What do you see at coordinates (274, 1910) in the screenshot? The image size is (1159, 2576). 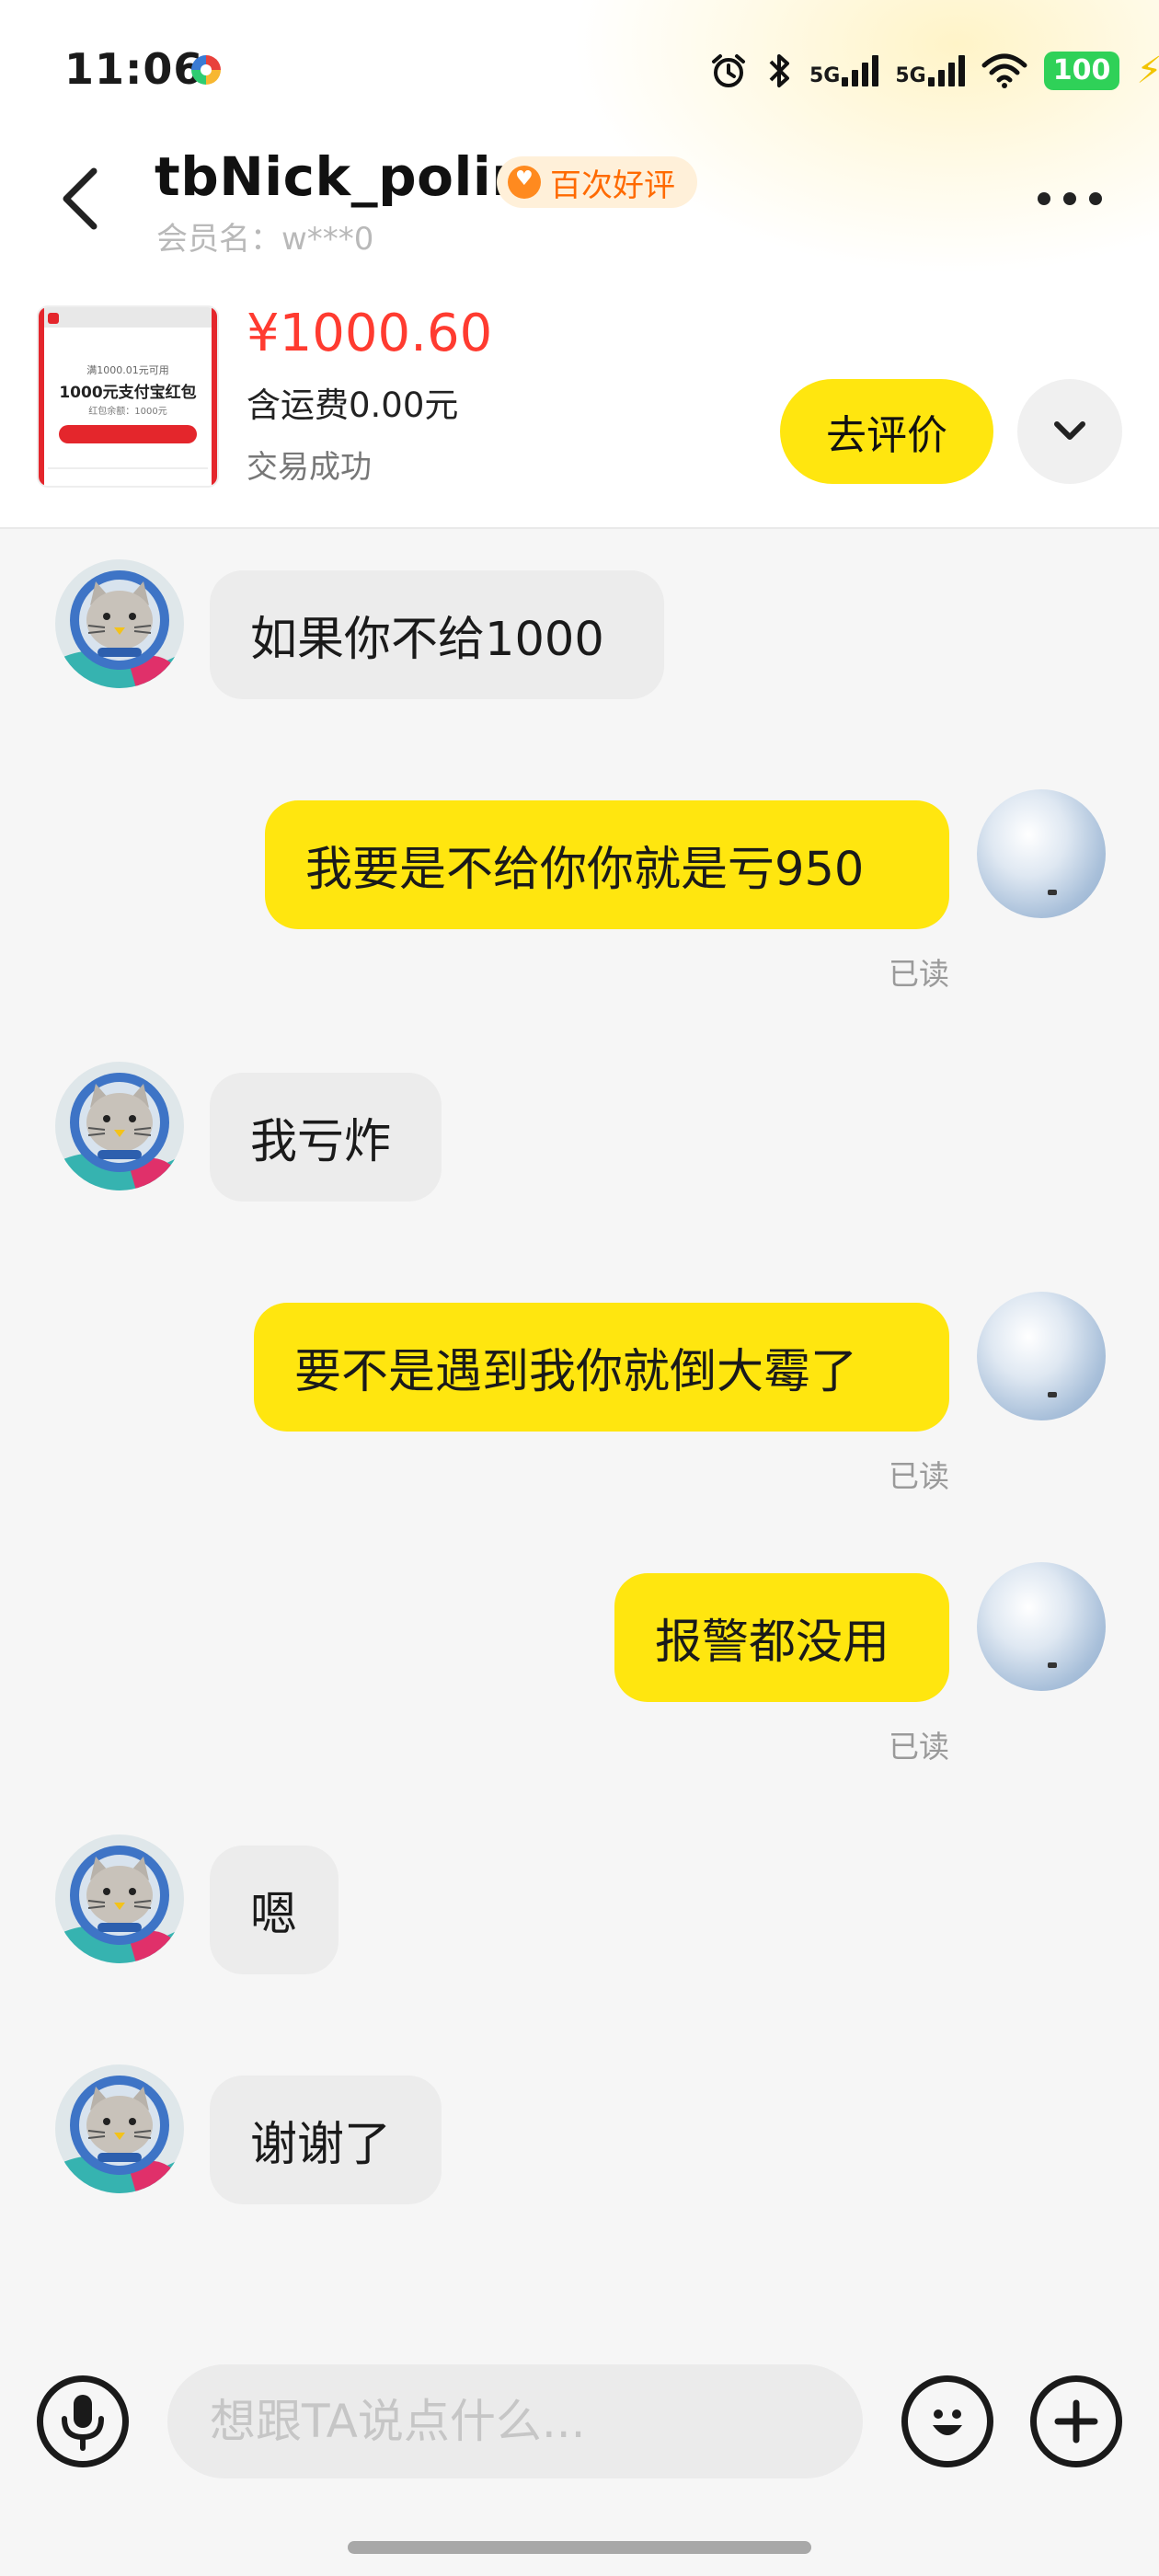 I see `message-bubble-incoming: 嗯` at bounding box center [274, 1910].